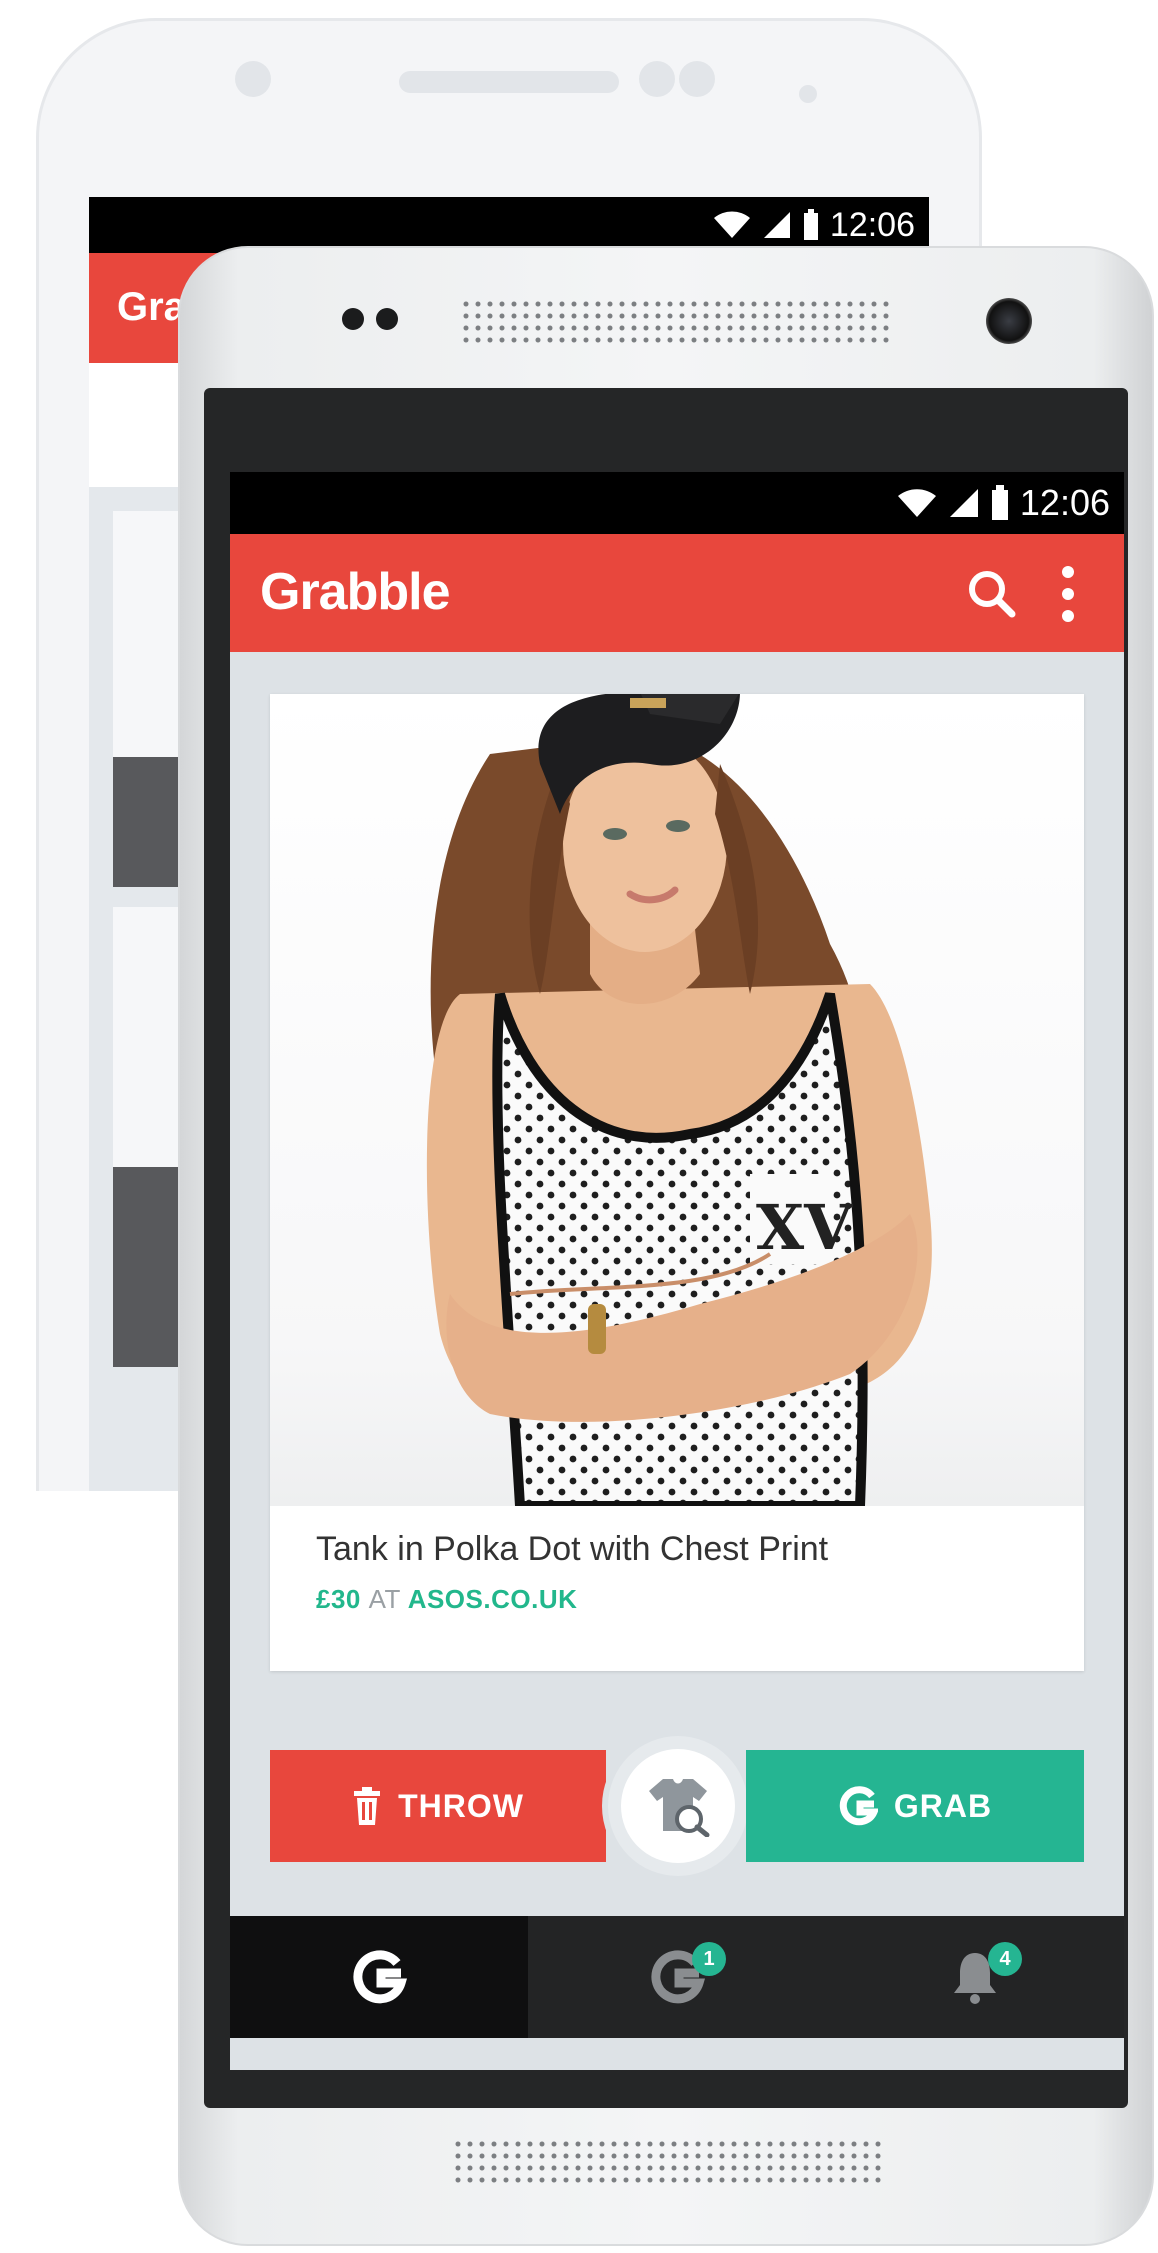 The height and width of the screenshot is (2253, 1158). I want to click on front-sensor-left, so click(353, 319).